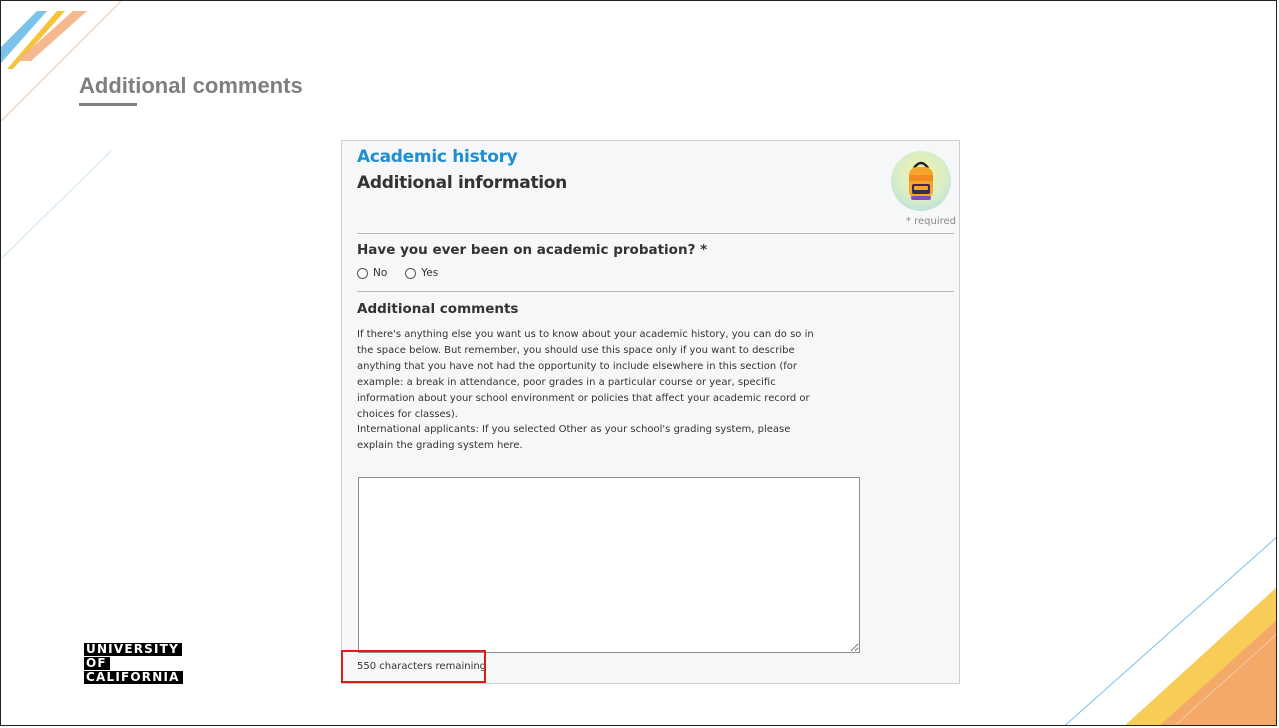 This screenshot has width=1279, height=728. I want to click on additional-comments-textarea, so click(609, 565).